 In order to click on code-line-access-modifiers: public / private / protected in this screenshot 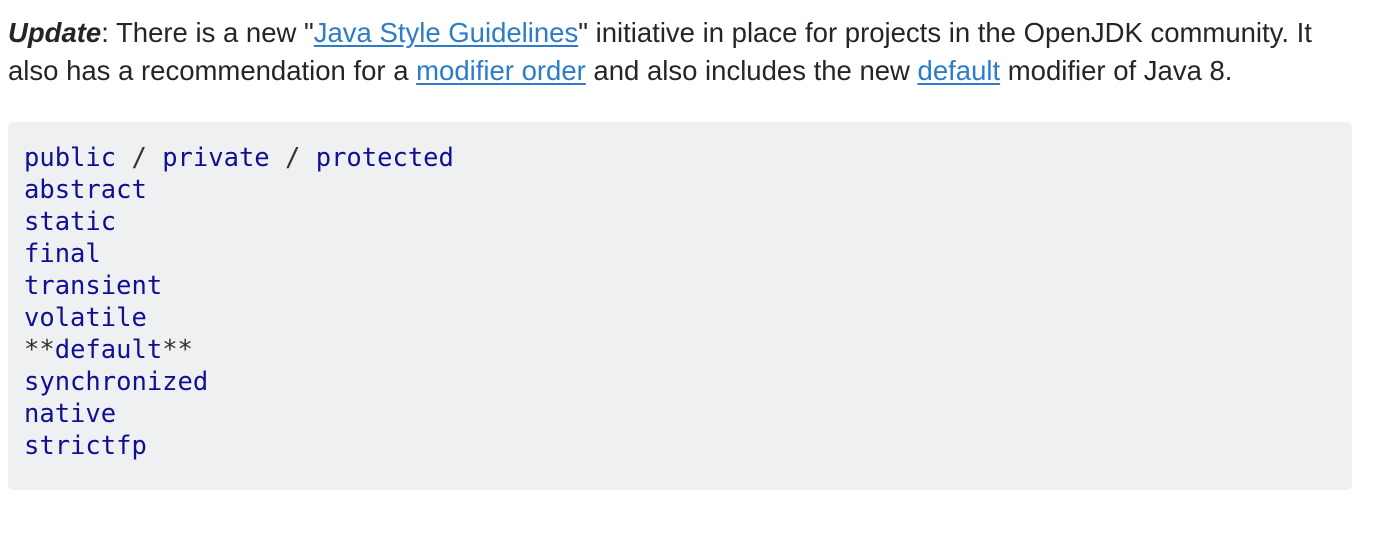, I will do `click(680, 158)`.